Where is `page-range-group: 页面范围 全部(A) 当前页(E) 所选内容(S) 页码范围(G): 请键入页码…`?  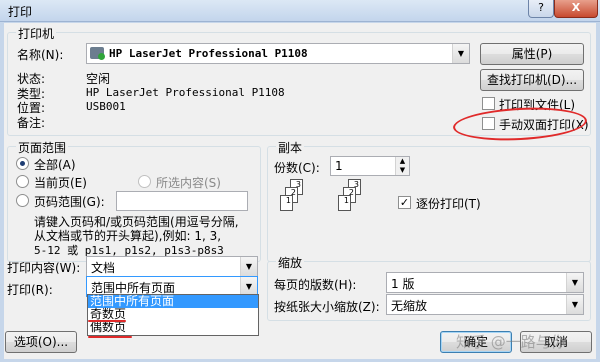
page-range-group: 页面范围 全部(A) 当前页(E) 所选内容(S) 页码范围(G): 请键入页码… is located at coordinates (134, 200).